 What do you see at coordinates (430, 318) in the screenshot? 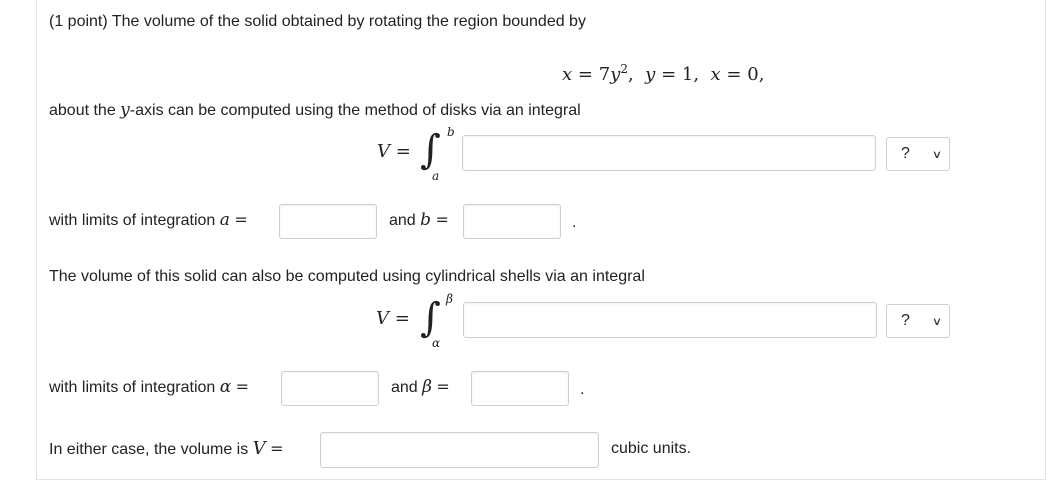
I see `shell-integral-sign: ∫` at bounding box center [430, 318].